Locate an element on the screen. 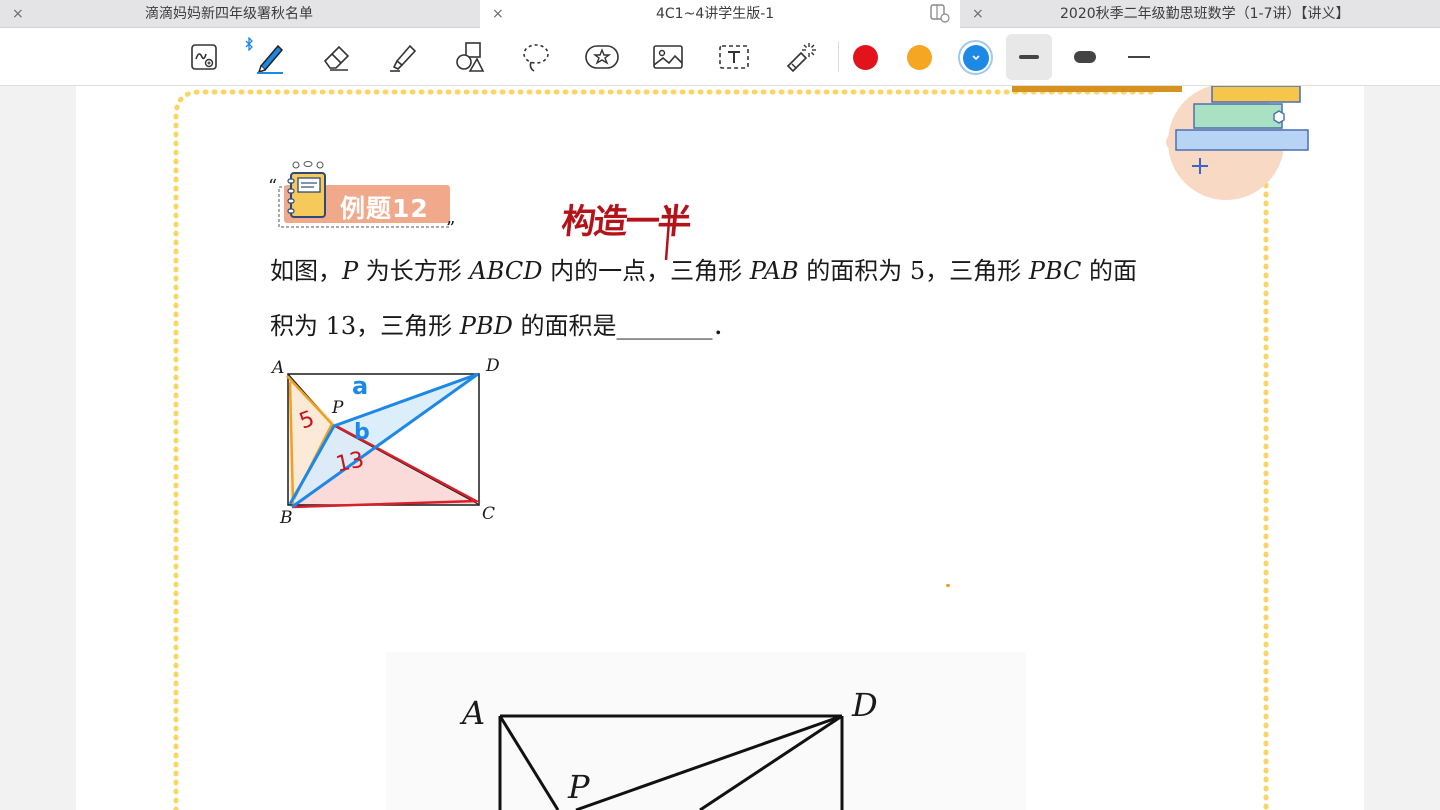 The width and height of the screenshot is (1440, 810). color-blue-swatch-selected is located at coordinates (975, 57).